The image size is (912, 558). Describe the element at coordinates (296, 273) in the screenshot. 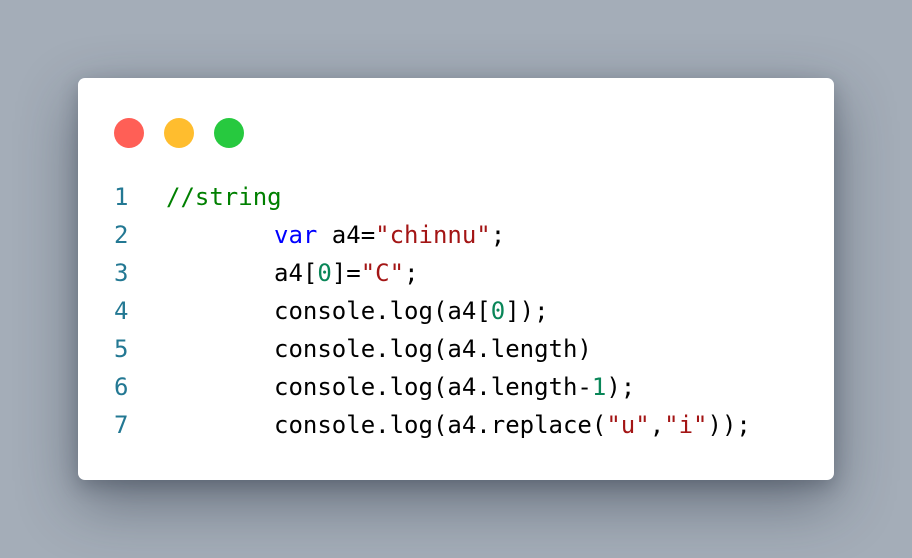

I see `code-token: a4[` at that location.